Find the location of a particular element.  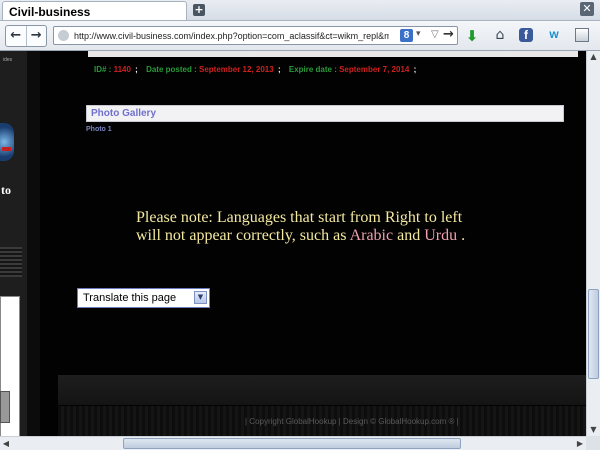

translate-select: Translate this page ▼ is located at coordinates (143, 298).